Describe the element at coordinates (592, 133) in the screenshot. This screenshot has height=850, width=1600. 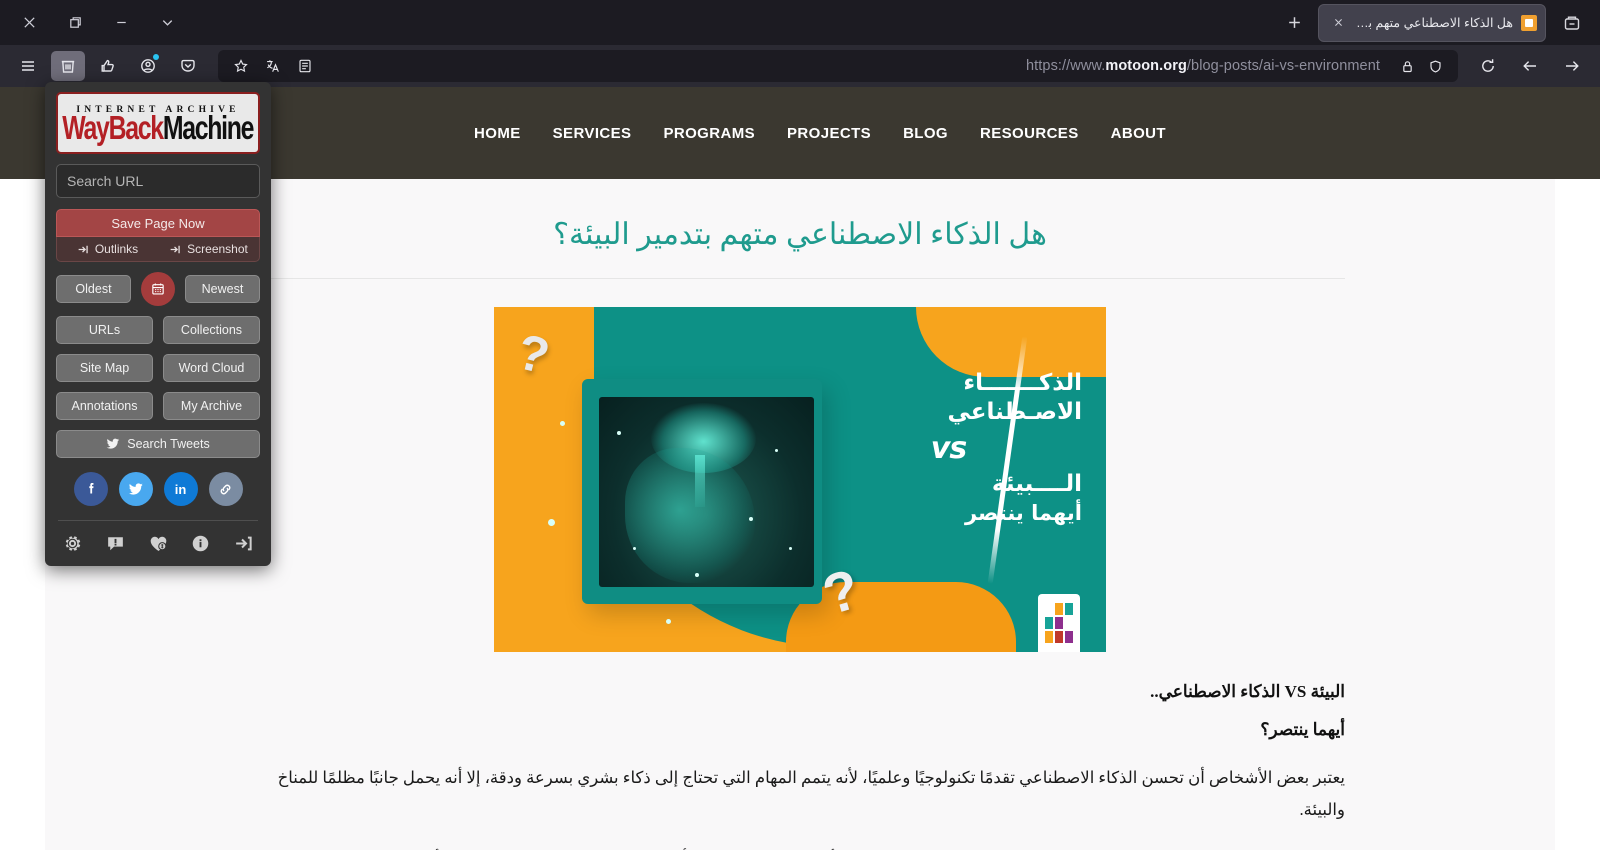
I see `nav-item-services: SERVICES` at that location.